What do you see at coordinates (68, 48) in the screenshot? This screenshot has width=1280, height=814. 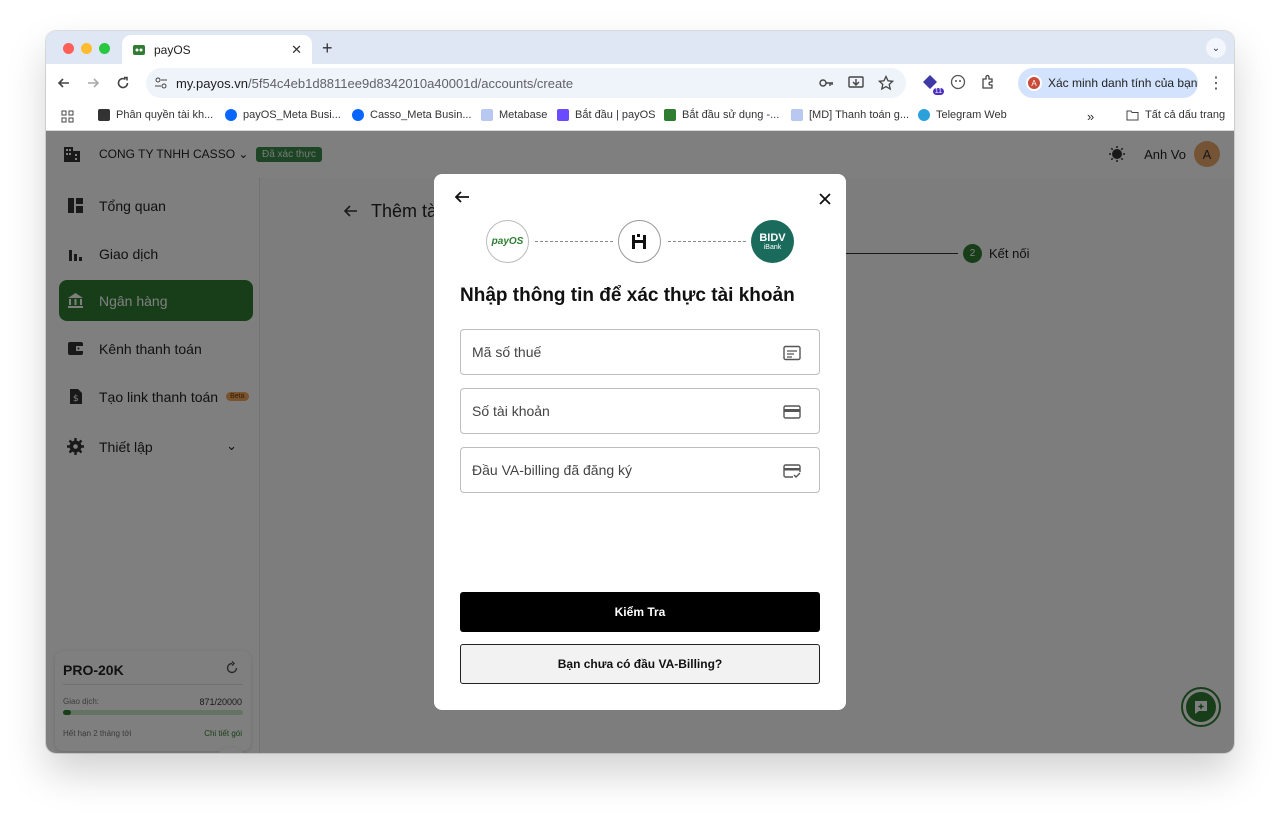 I see `close-window-button` at bounding box center [68, 48].